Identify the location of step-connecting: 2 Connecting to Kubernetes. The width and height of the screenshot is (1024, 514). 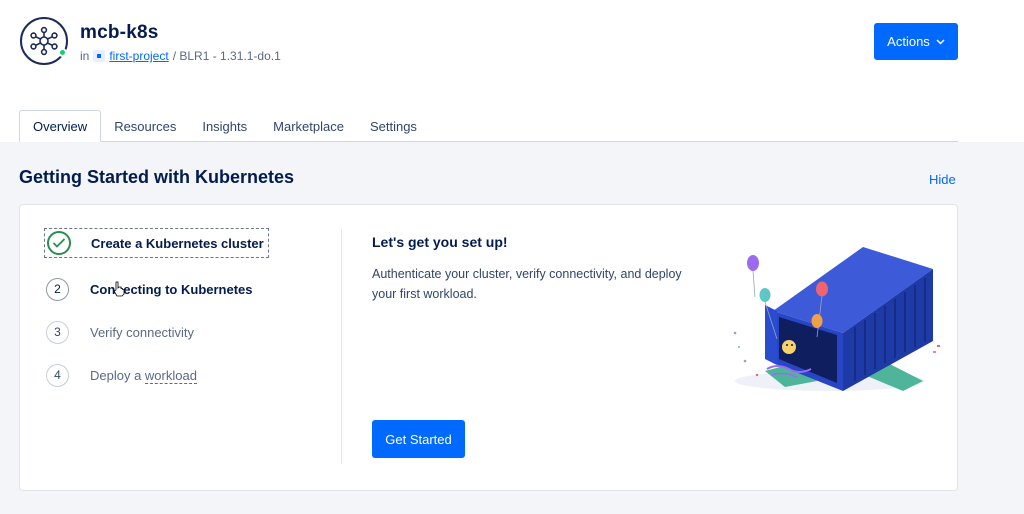
(149, 289).